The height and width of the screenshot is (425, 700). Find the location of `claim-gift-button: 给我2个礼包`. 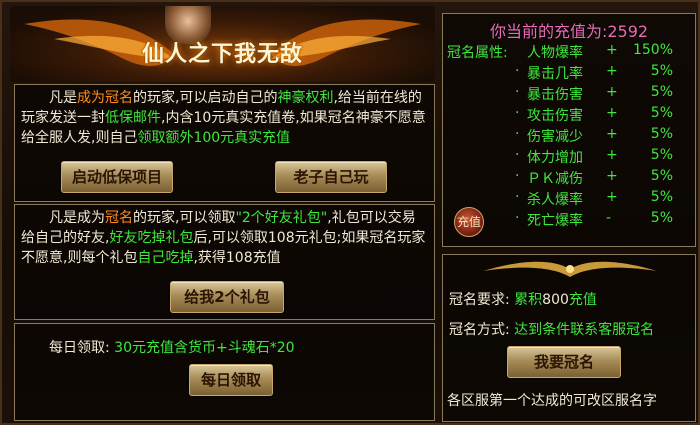

claim-gift-button: 给我2个礼包 is located at coordinates (227, 297).